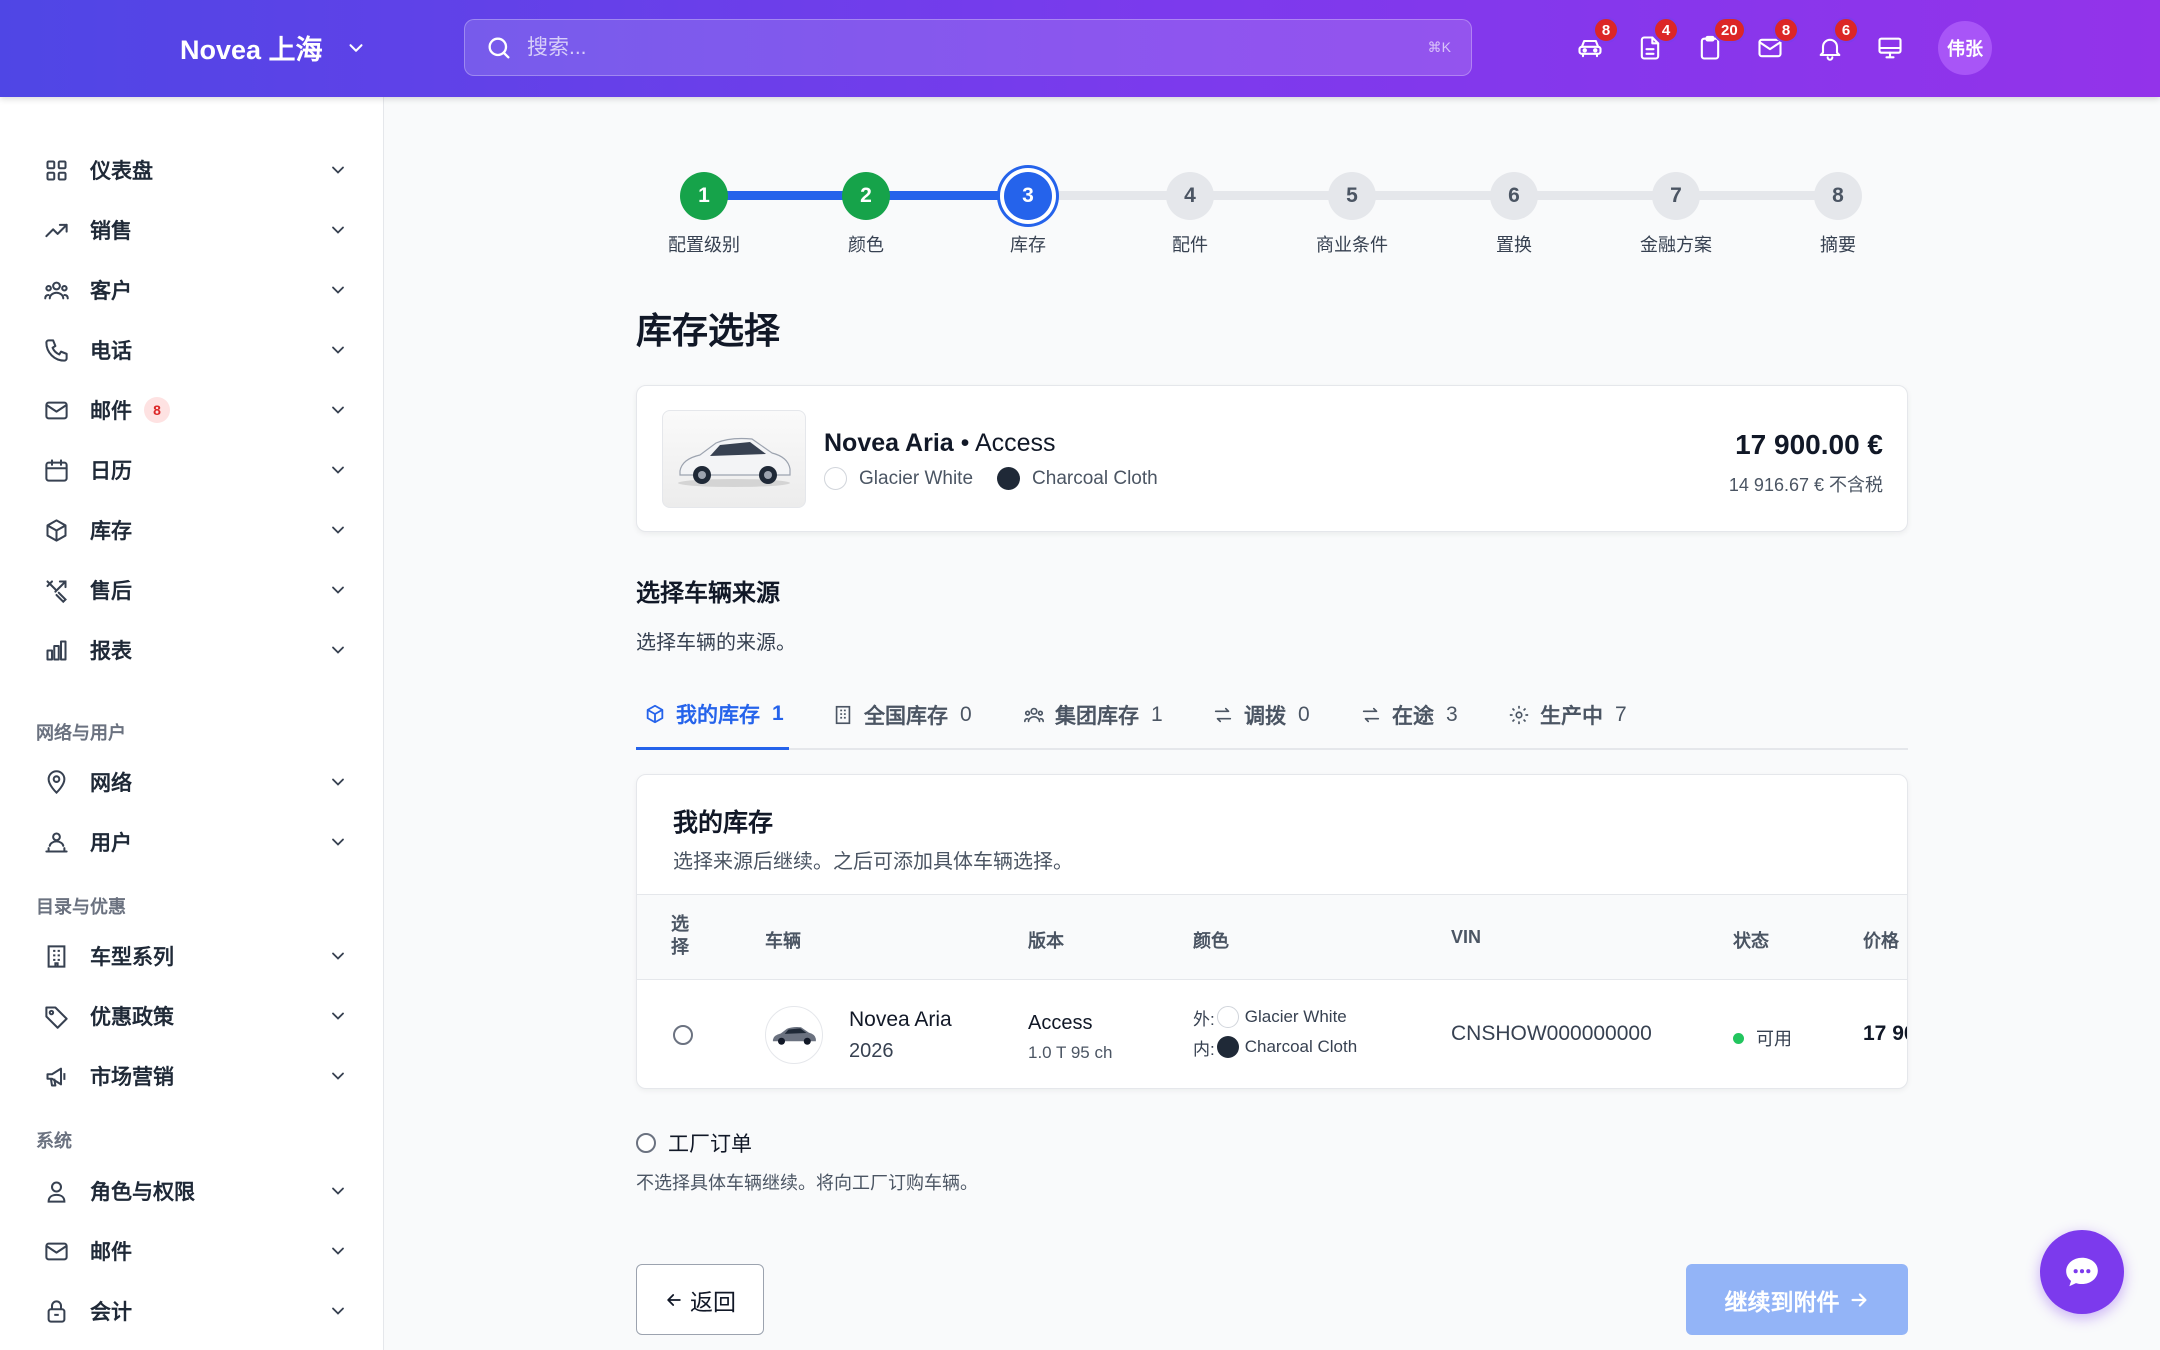 This screenshot has height=1350, width=2160. I want to click on avatar: 伟张, so click(1965, 48).